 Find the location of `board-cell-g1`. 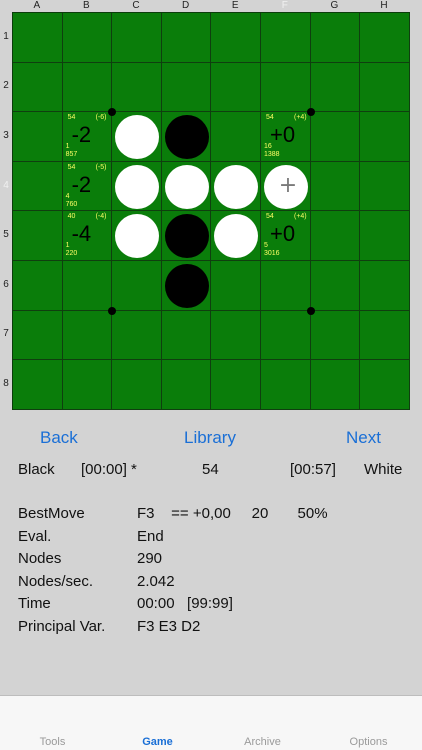

board-cell-g1 is located at coordinates (335, 38).